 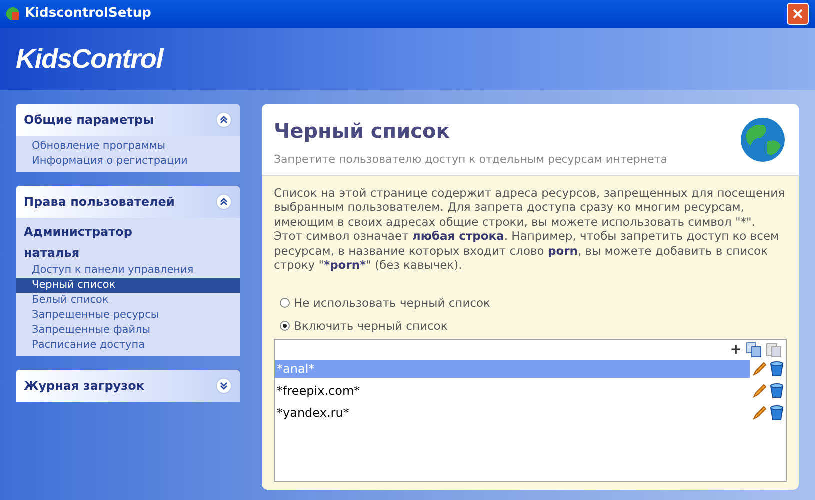 I want to click on sidebar-item: Черный список, so click(x=128, y=285).